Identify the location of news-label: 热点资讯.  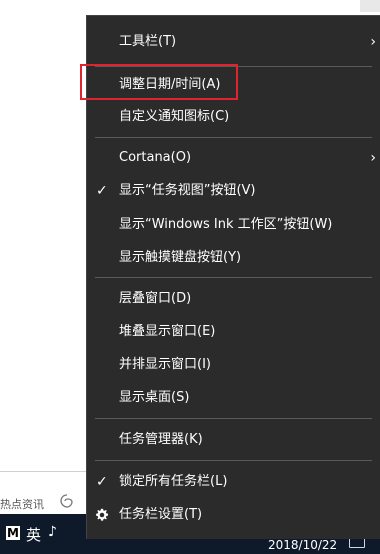
(22, 504).